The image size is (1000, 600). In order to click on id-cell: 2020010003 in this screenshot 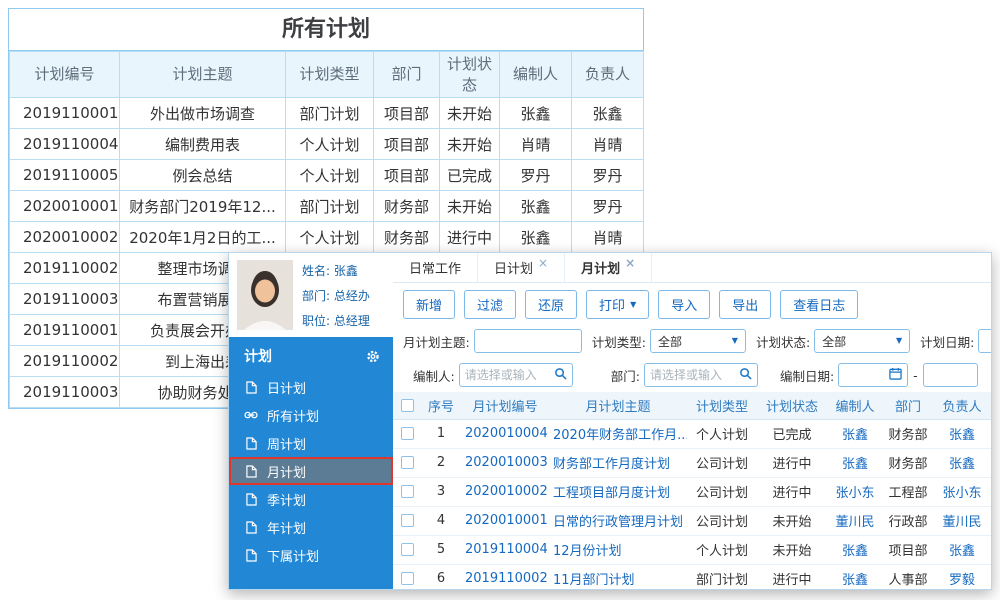, I will do `click(505, 463)`.